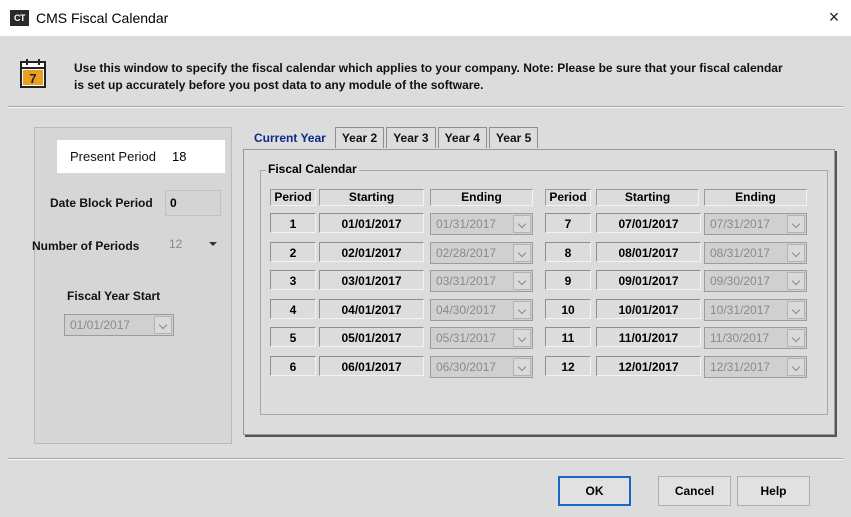 The width and height of the screenshot is (851, 517). I want to click on period-number-cell: 11, so click(568, 337).